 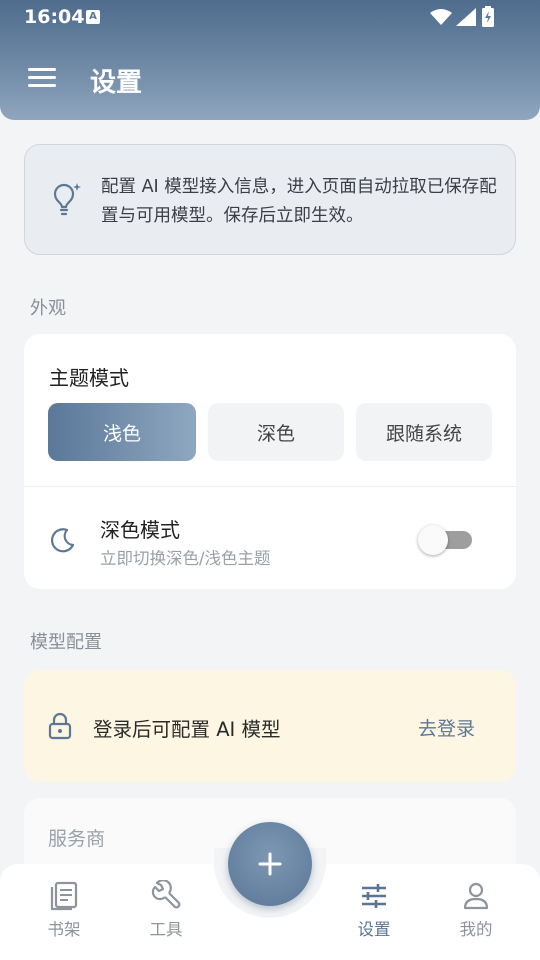 I want to click on info-text: 配置 AI 模型接入信息，进入页面自动拉取已保存配置与可用模型。保存后立即生效。, so click(x=299, y=201).